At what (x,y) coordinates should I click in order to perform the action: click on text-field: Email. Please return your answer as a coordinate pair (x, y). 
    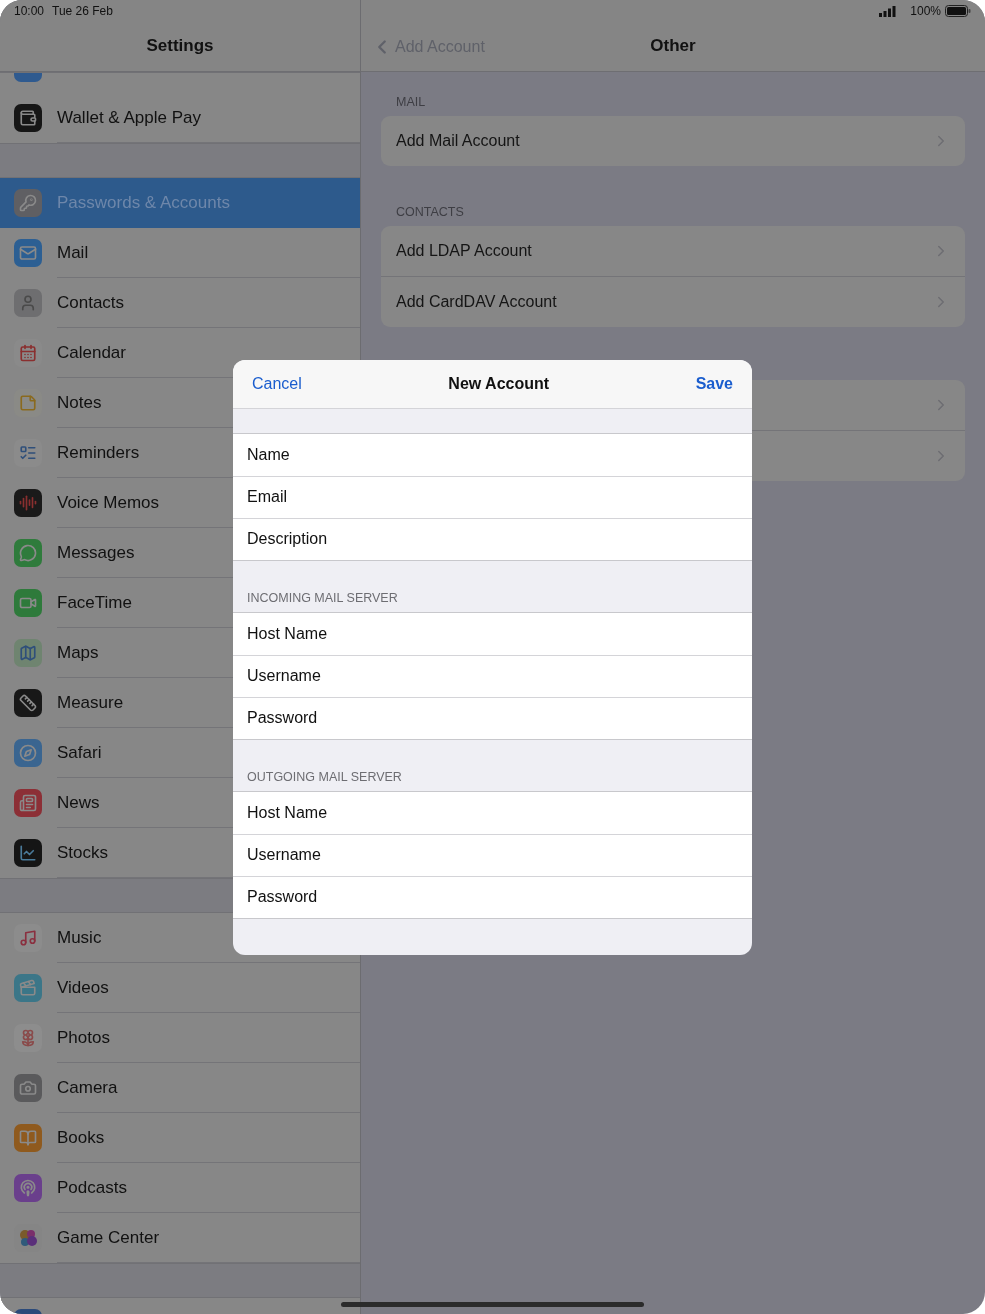
    Looking at the image, I should click on (492, 496).